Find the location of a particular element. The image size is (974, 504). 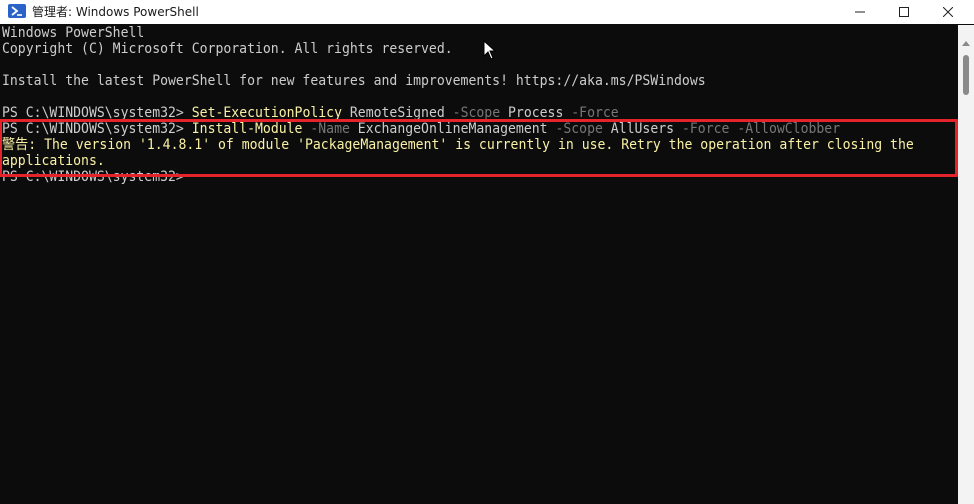

minimize-button is located at coordinates (860, 12).